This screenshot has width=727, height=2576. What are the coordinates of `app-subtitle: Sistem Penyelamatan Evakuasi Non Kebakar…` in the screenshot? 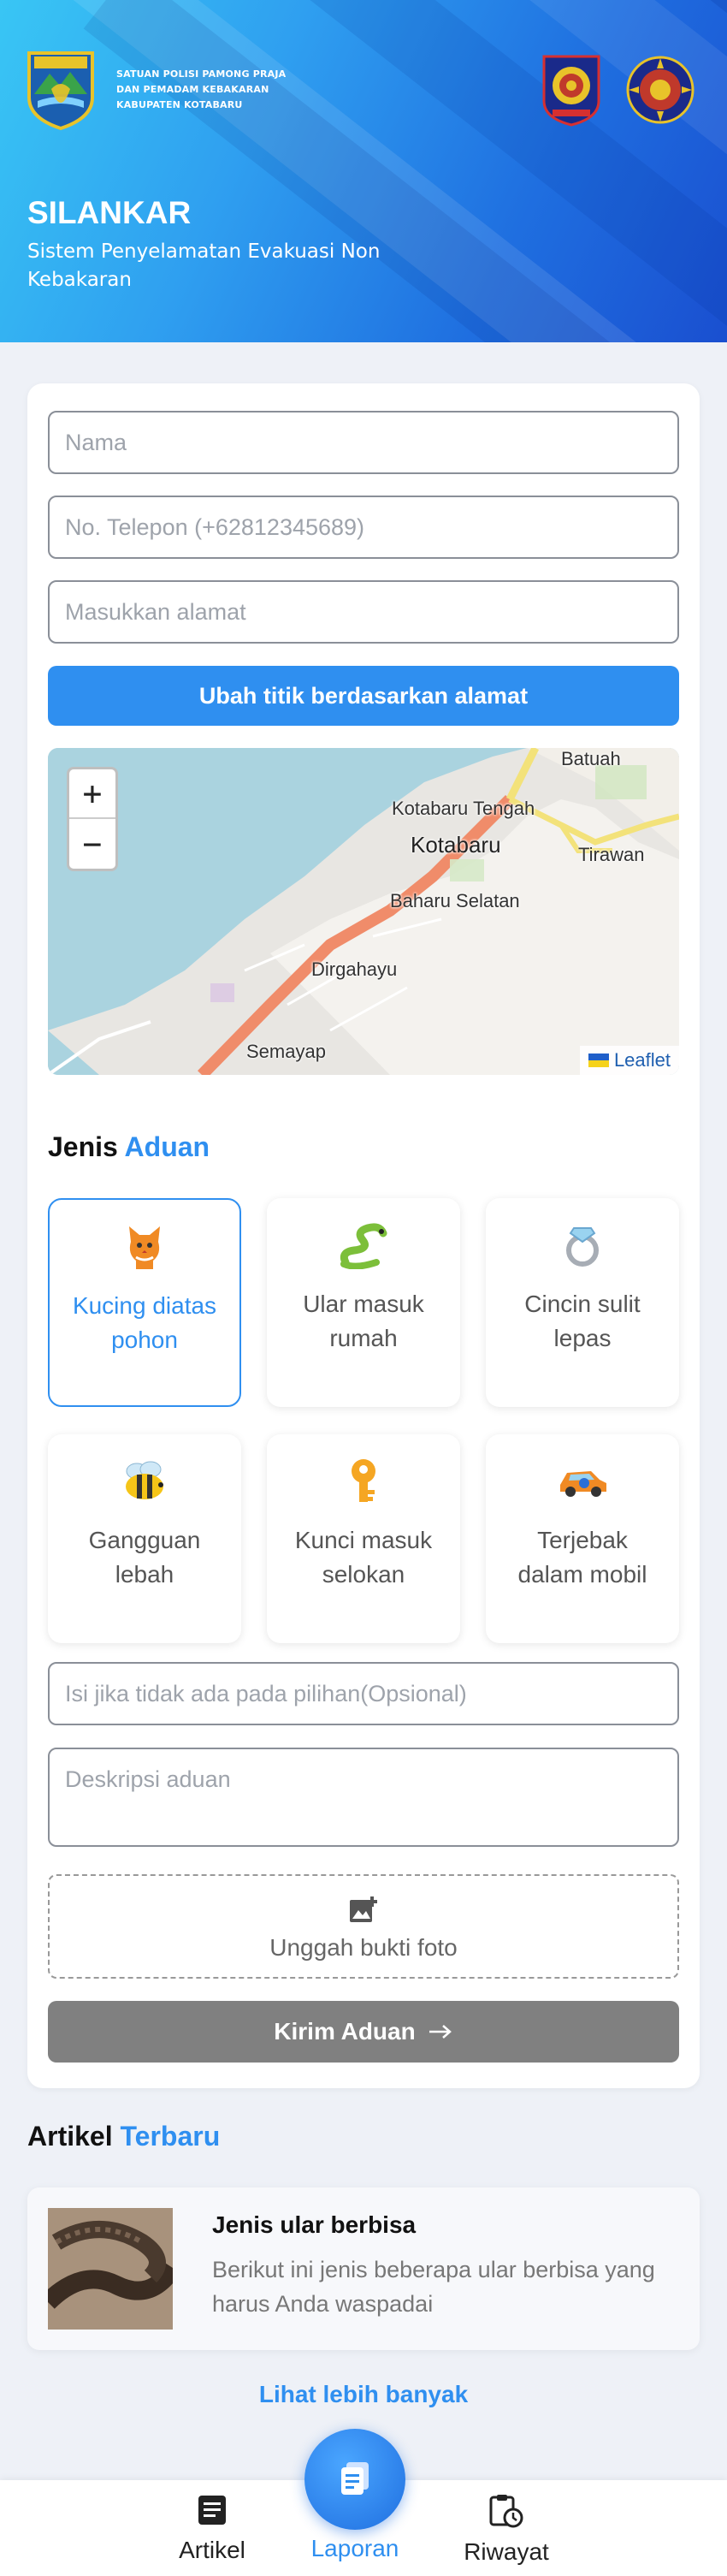 It's located at (204, 265).